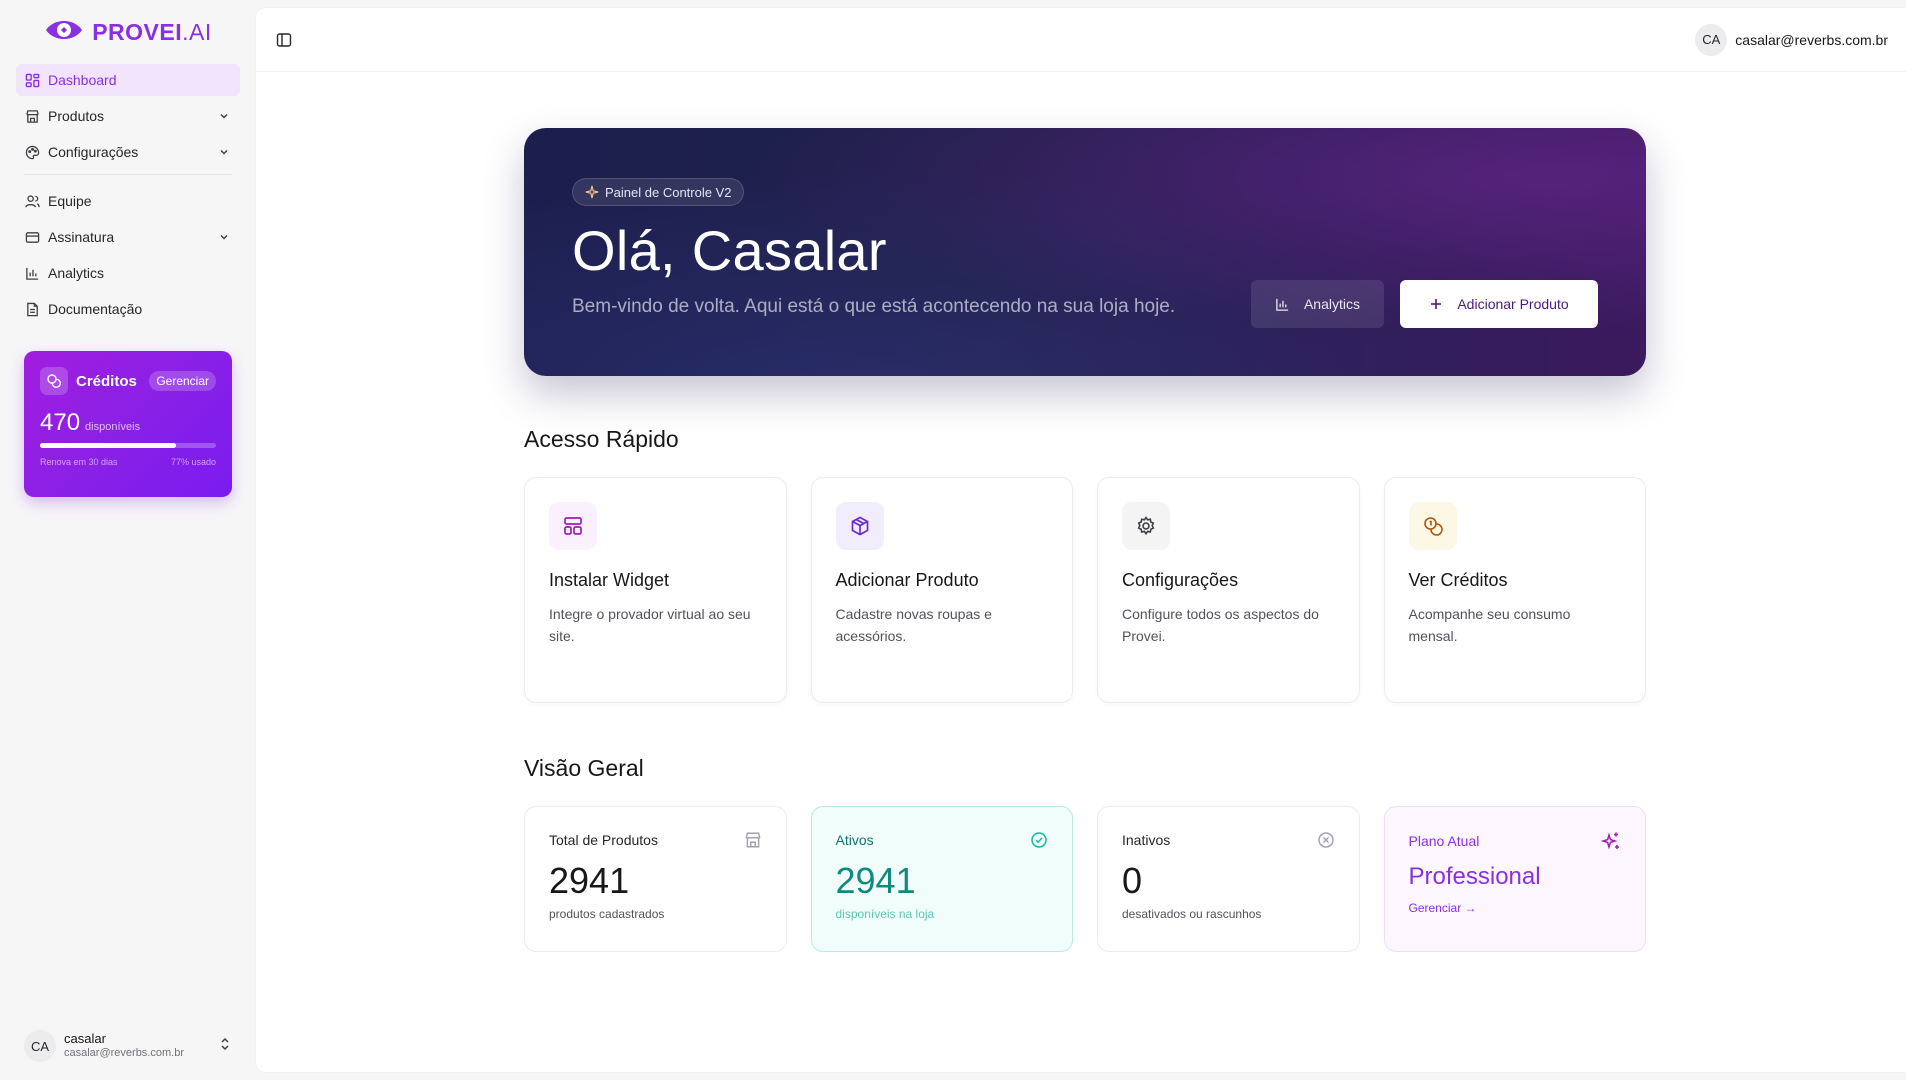 The width and height of the screenshot is (1906, 1080). What do you see at coordinates (609, 580) in the screenshot?
I see `quick-card-title: Instalar Widget` at bounding box center [609, 580].